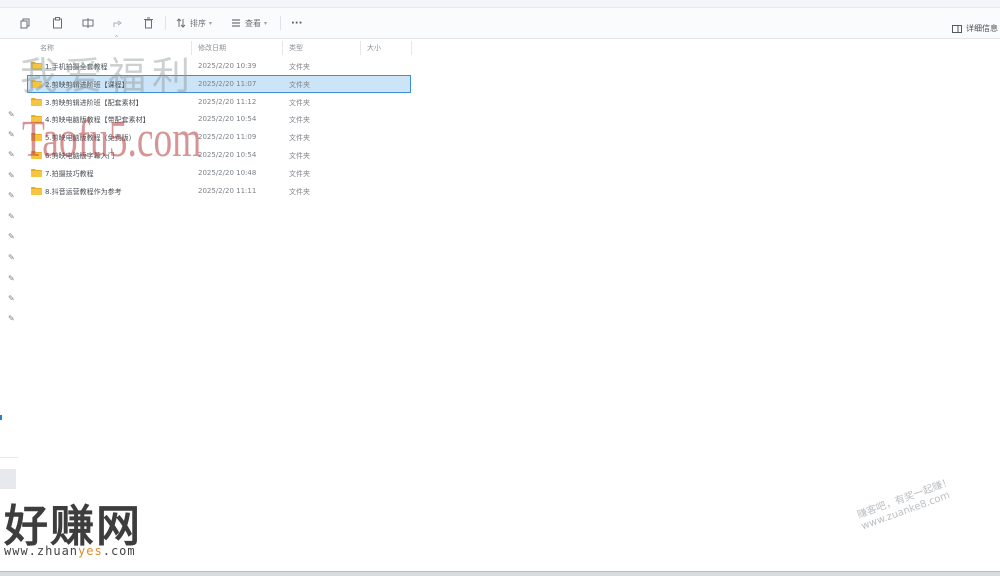 This screenshot has width=1000, height=576. I want to click on more-options-button: ···, so click(296, 23).